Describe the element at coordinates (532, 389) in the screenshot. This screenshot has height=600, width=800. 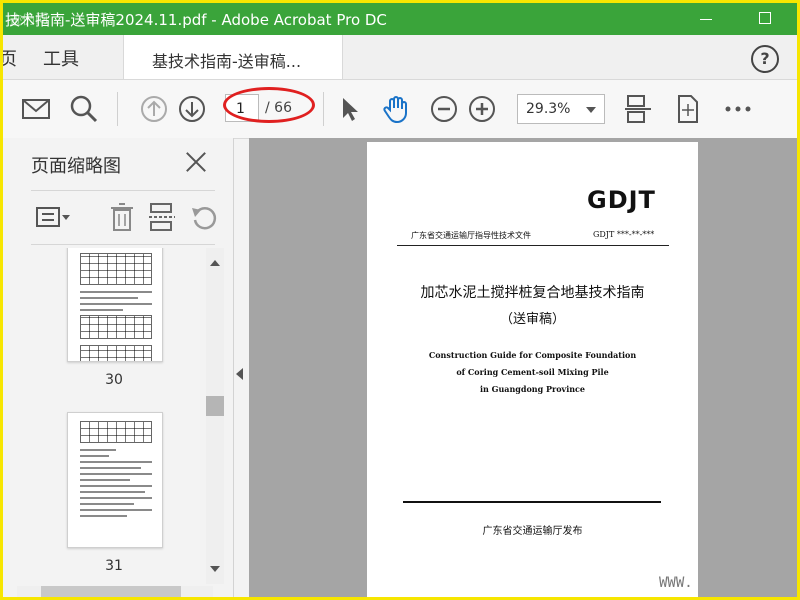
I see `document-title-en-line: in Guangdong Province` at that location.